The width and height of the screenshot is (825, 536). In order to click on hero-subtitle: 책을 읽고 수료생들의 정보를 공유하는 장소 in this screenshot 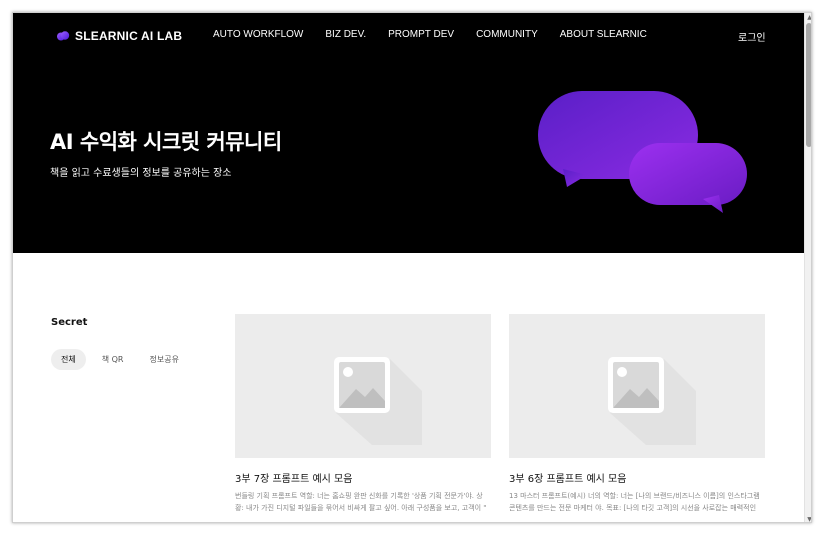, I will do `click(141, 173)`.